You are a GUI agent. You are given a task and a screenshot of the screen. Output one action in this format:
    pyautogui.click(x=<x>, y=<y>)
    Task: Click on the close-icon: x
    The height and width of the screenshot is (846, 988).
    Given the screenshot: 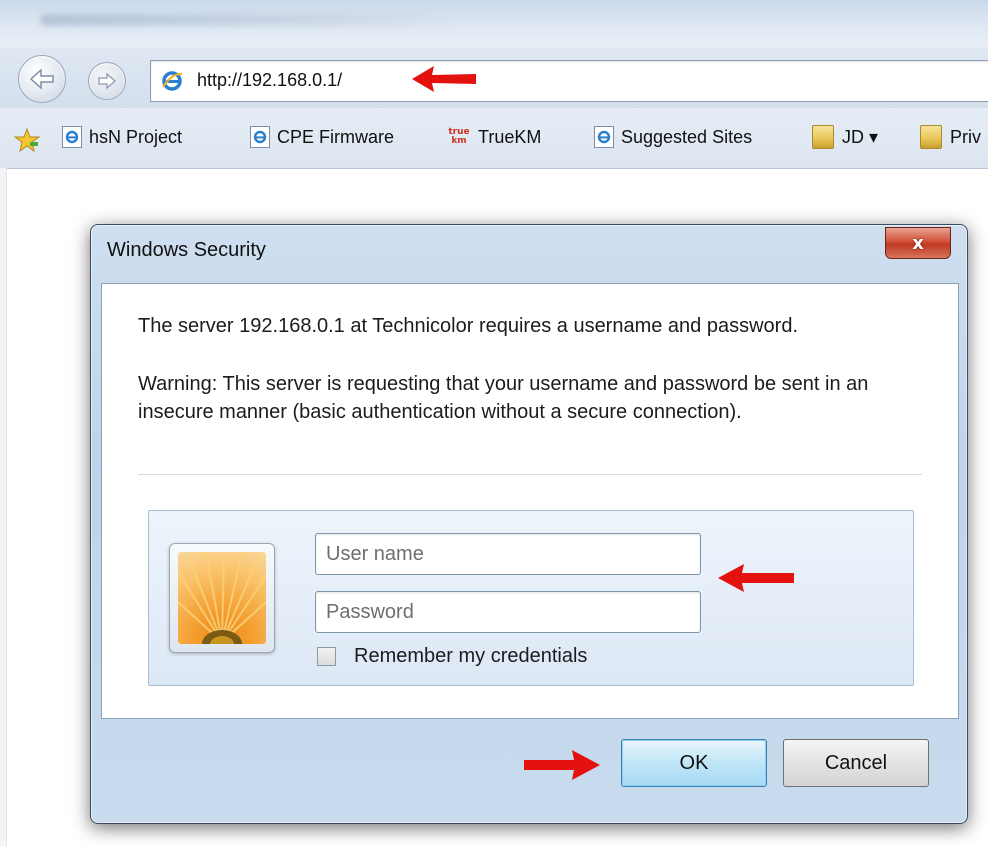 What is the action you would take?
    pyautogui.click(x=918, y=243)
    